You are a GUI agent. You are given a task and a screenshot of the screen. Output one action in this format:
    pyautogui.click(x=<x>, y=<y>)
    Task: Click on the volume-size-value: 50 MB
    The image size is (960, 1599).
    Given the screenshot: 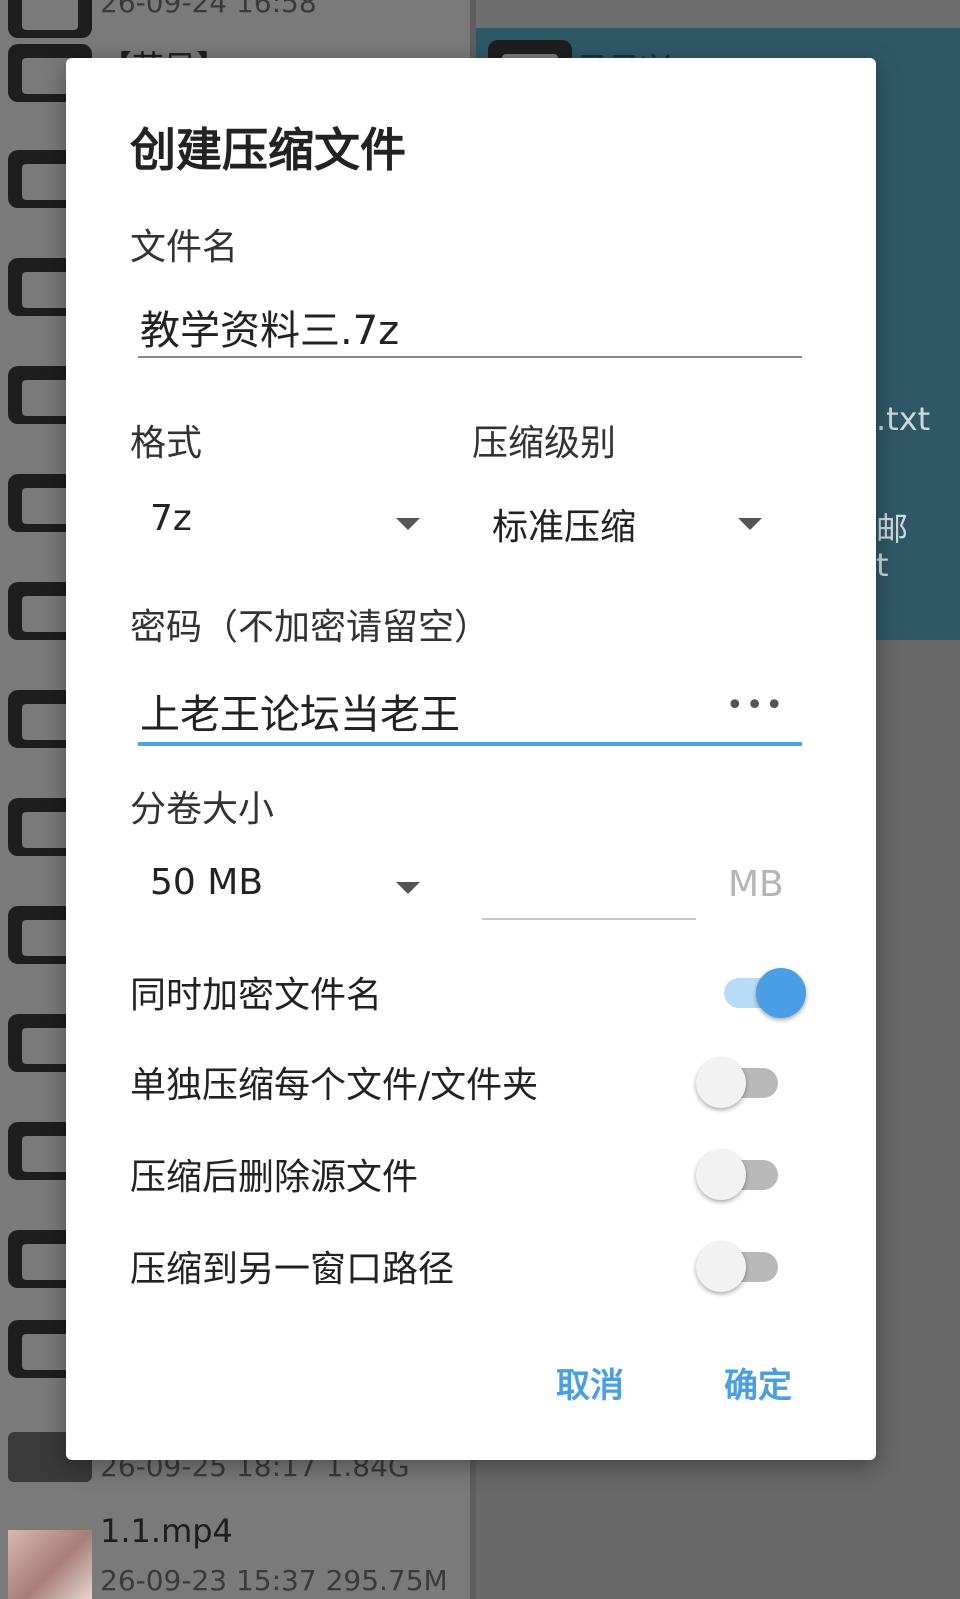 What is the action you would take?
    pyautogui.click(x=207, y=882)
    